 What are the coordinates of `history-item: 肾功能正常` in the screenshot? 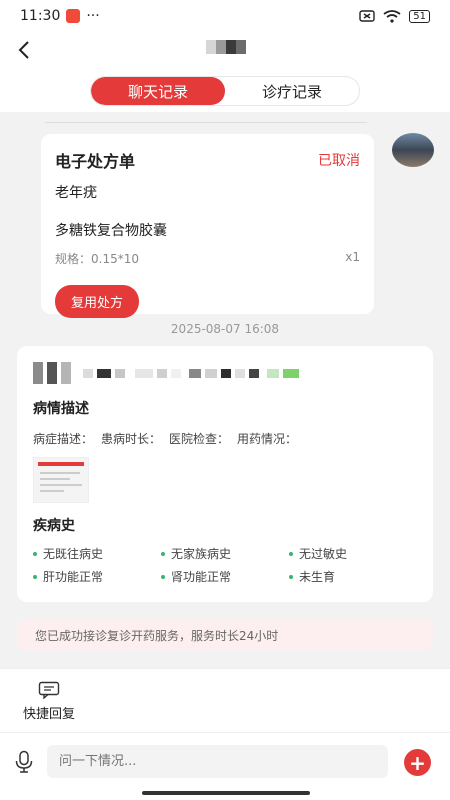 It's located at (225, 576).